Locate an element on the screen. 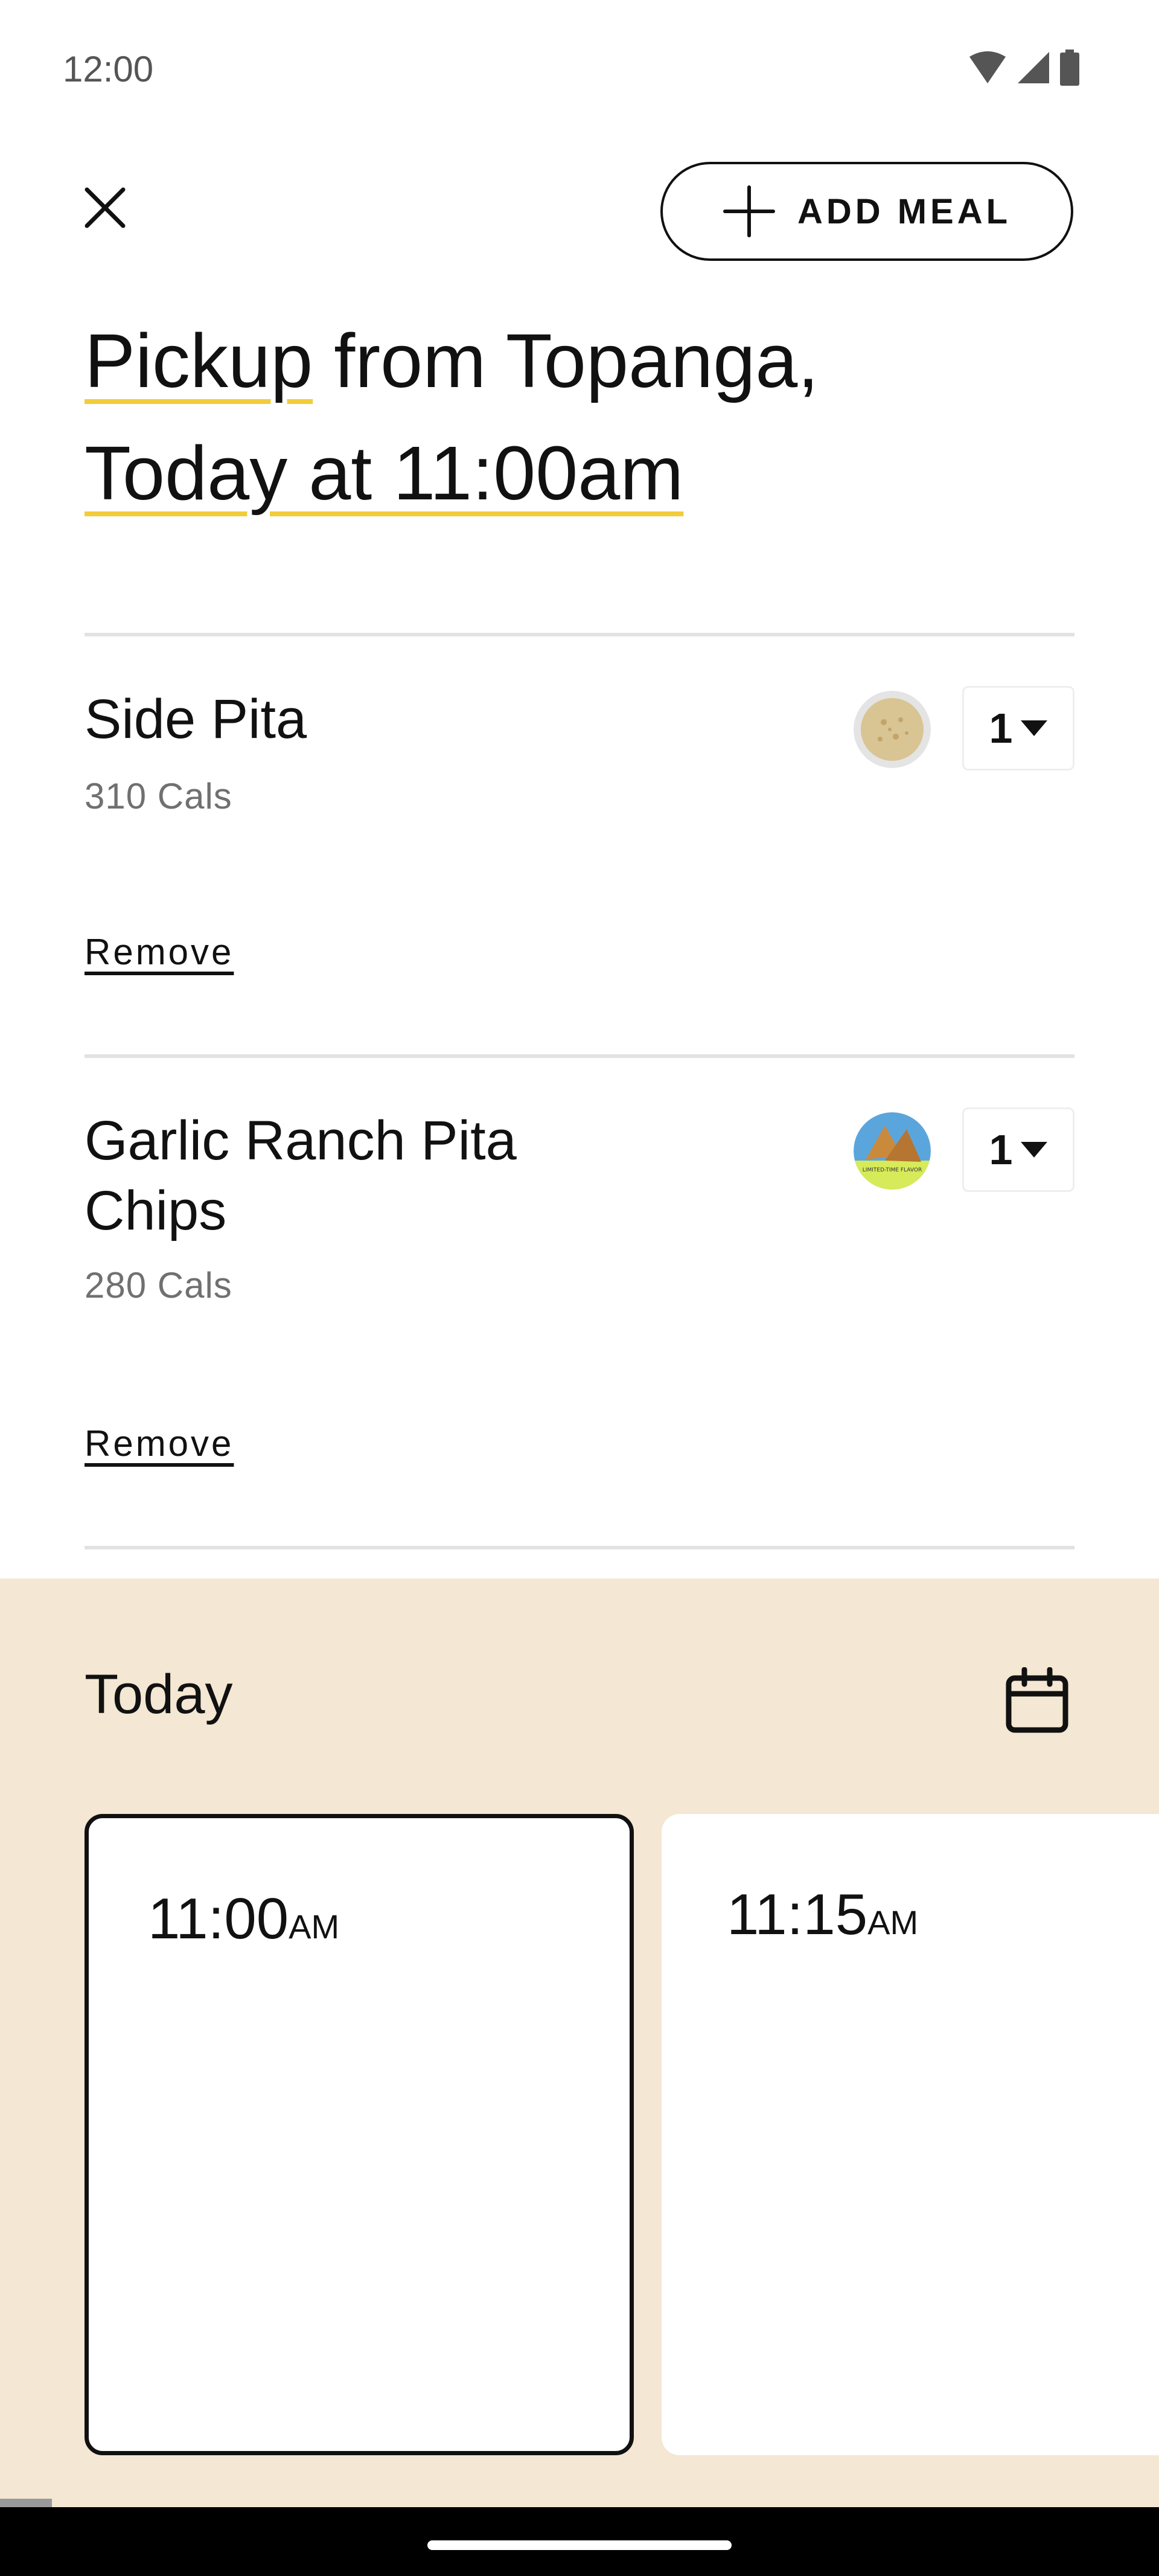 The height and width of the screenshot is (2576, 1159). selected-day-label: Today is located at coordinates (159, 1694).